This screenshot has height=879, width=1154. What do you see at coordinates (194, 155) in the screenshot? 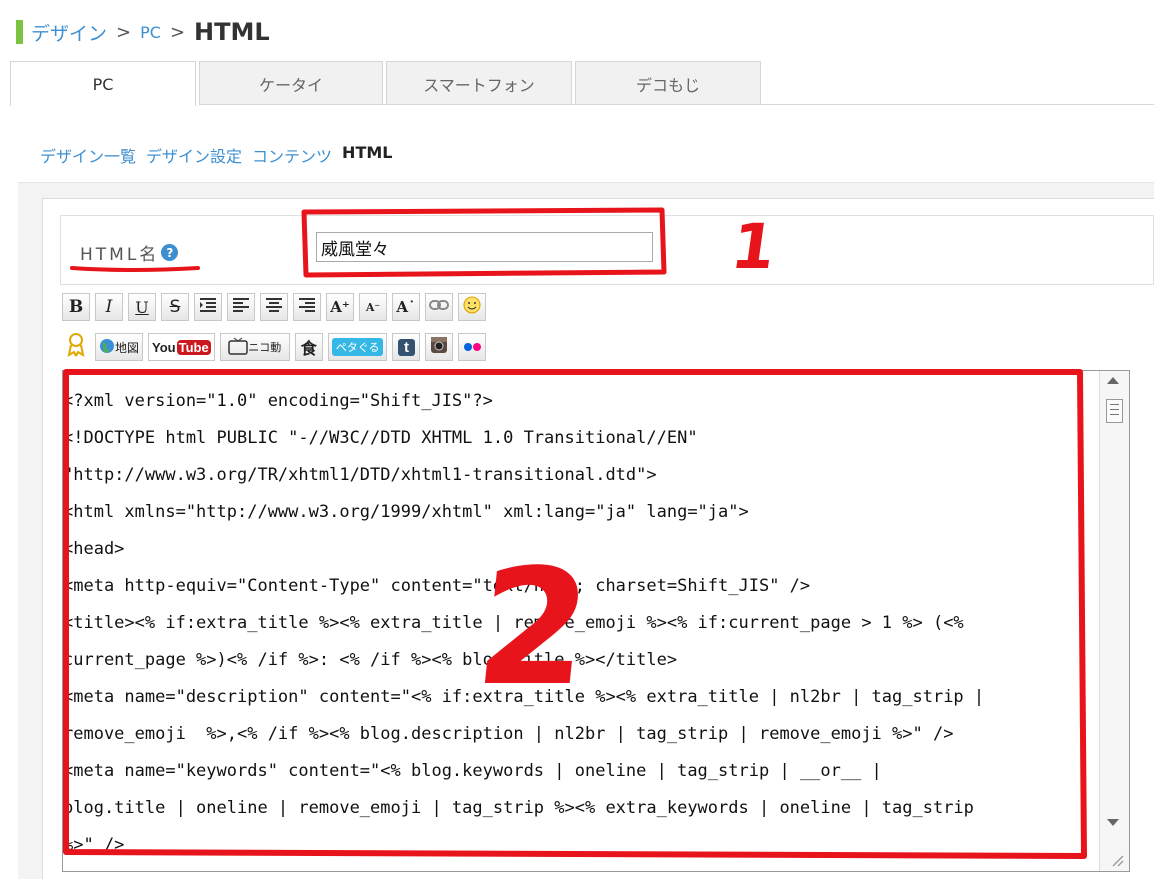
I see `subnav-design-settings: デザイン設定` at bounding box center [194, 155].